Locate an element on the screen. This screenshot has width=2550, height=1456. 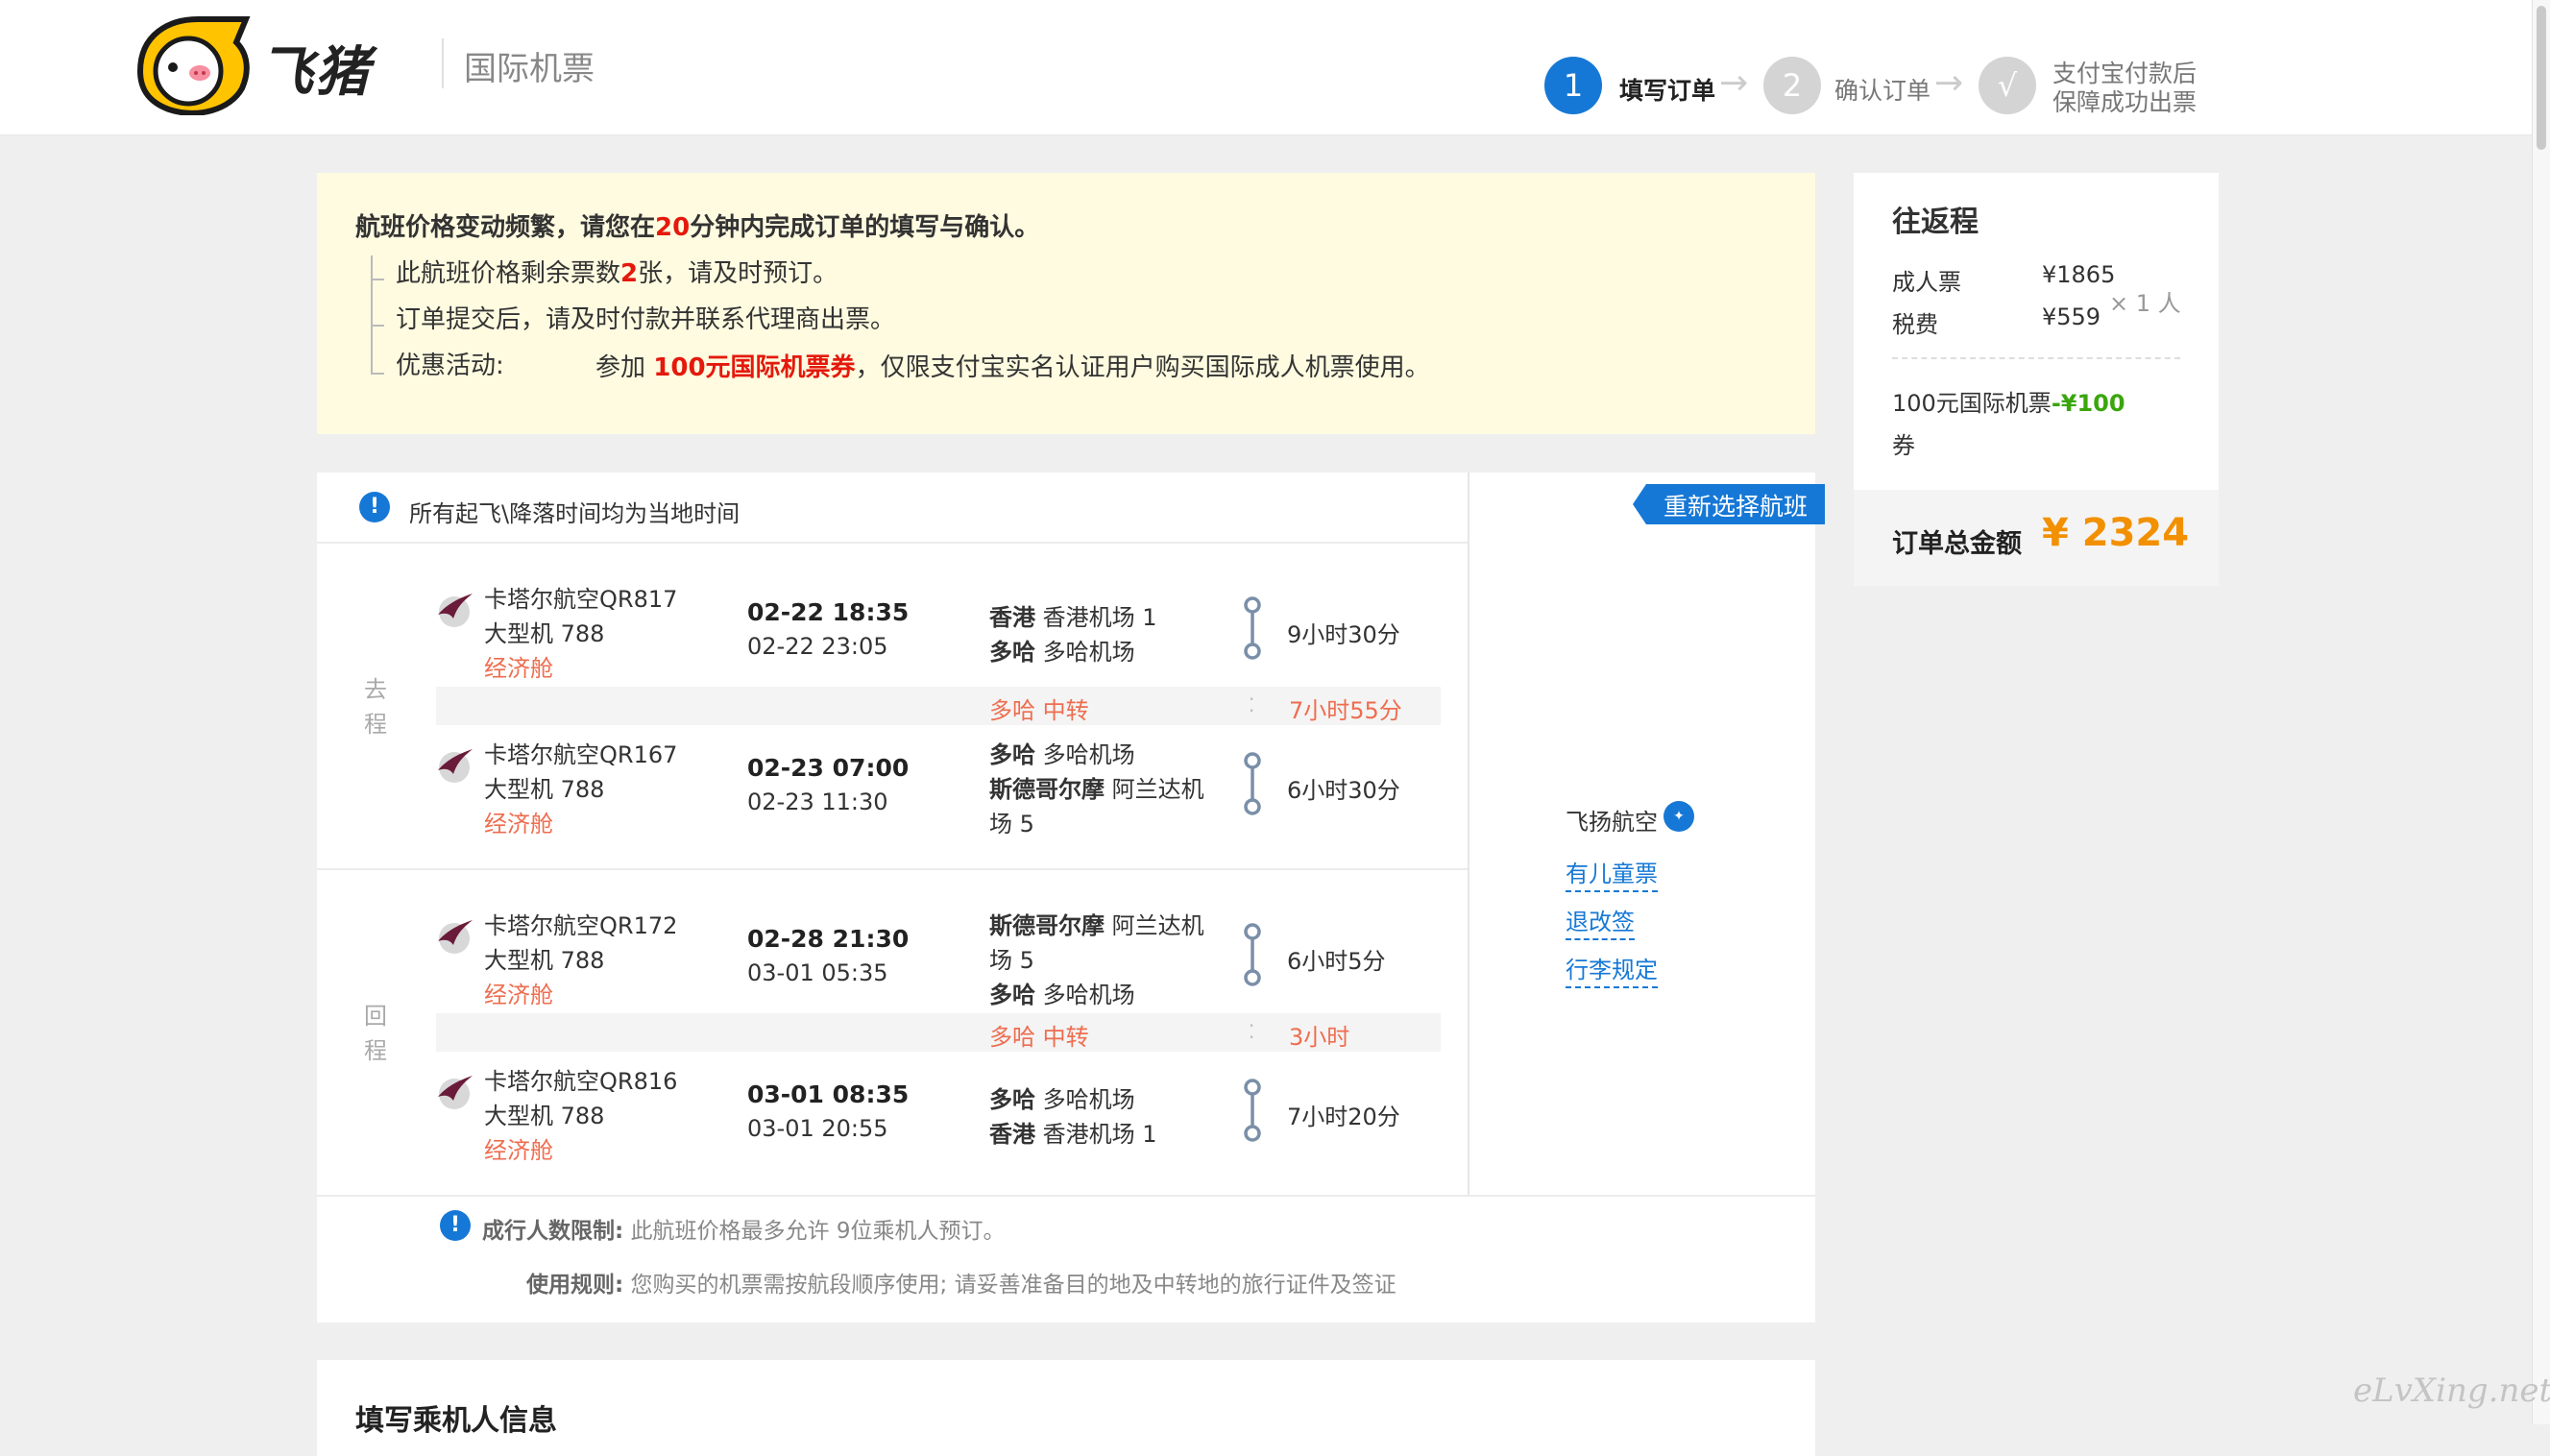
segment-duration: 9小时30分 is located at coordinates (1344, 634).